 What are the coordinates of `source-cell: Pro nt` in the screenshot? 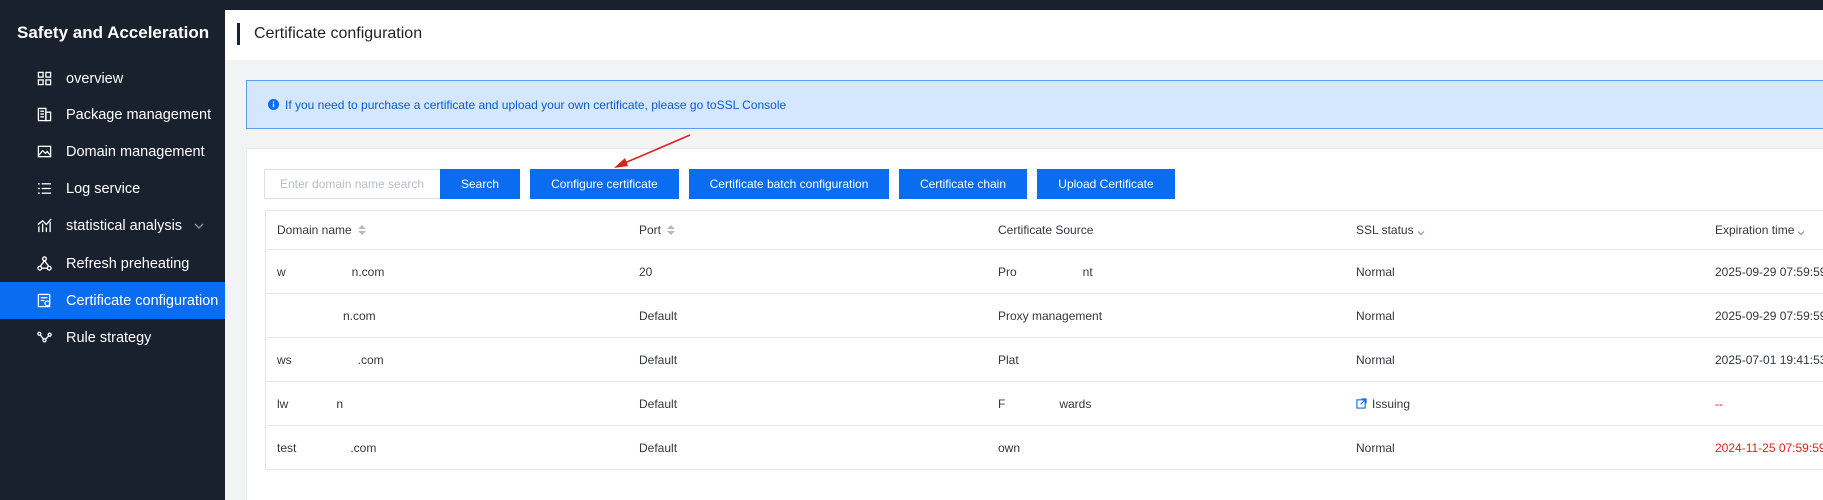 It's located at (1045, 271).